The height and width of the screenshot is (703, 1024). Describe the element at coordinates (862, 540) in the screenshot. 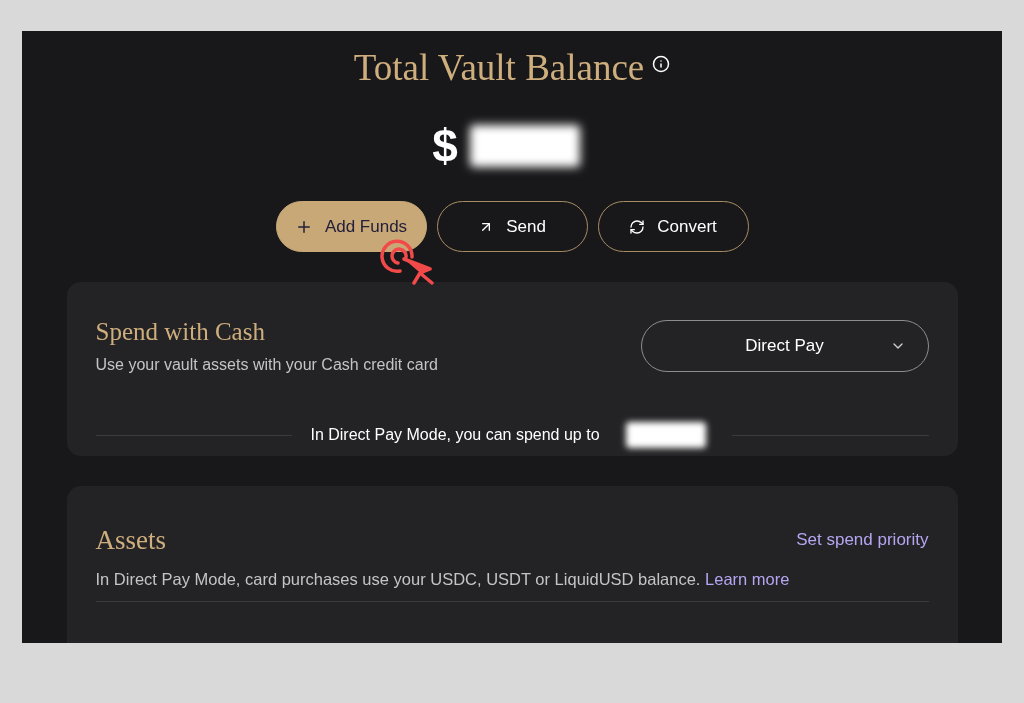

I see `set-priority-link: Set spend priority` at that location.